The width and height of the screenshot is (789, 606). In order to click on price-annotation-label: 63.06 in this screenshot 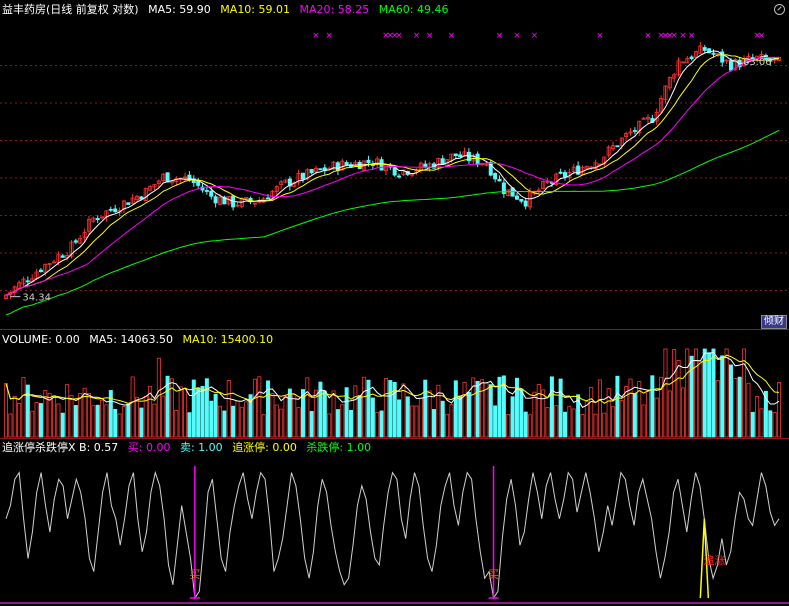, I will do `click(757, 62)`.